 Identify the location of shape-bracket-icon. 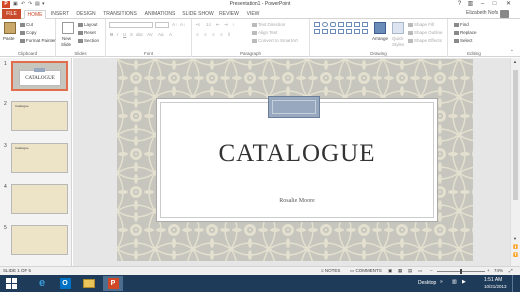
(325, 31).